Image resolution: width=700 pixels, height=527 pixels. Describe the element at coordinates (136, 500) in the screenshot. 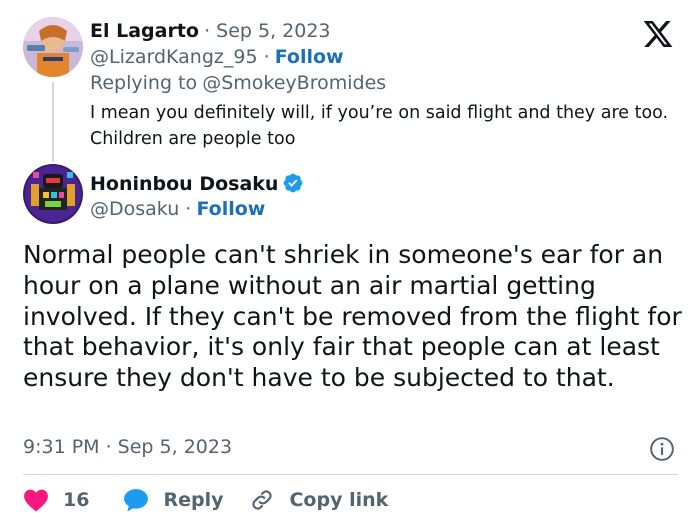

I see `reply-bubble-icon` at that location.